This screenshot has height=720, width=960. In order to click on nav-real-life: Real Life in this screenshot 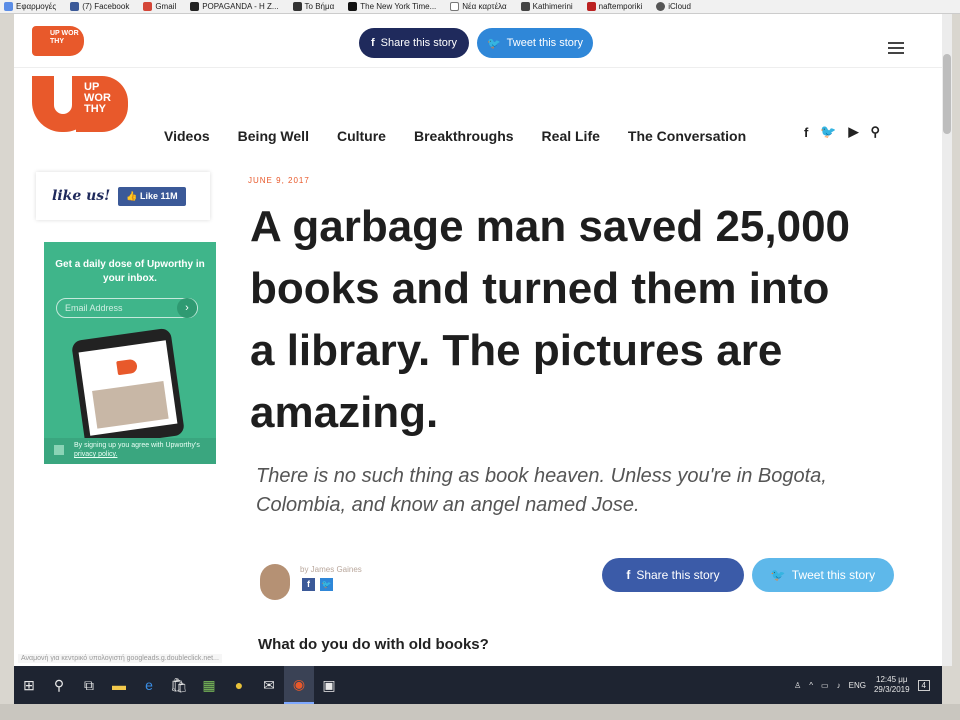, I will do `click(571, 136)`.